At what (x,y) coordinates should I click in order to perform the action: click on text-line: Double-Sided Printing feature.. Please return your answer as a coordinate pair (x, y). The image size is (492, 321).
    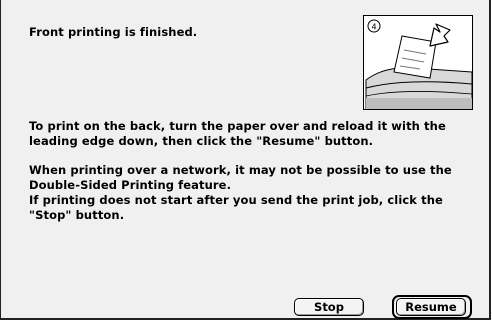
    Looking at the image, I should click on (130, 185).